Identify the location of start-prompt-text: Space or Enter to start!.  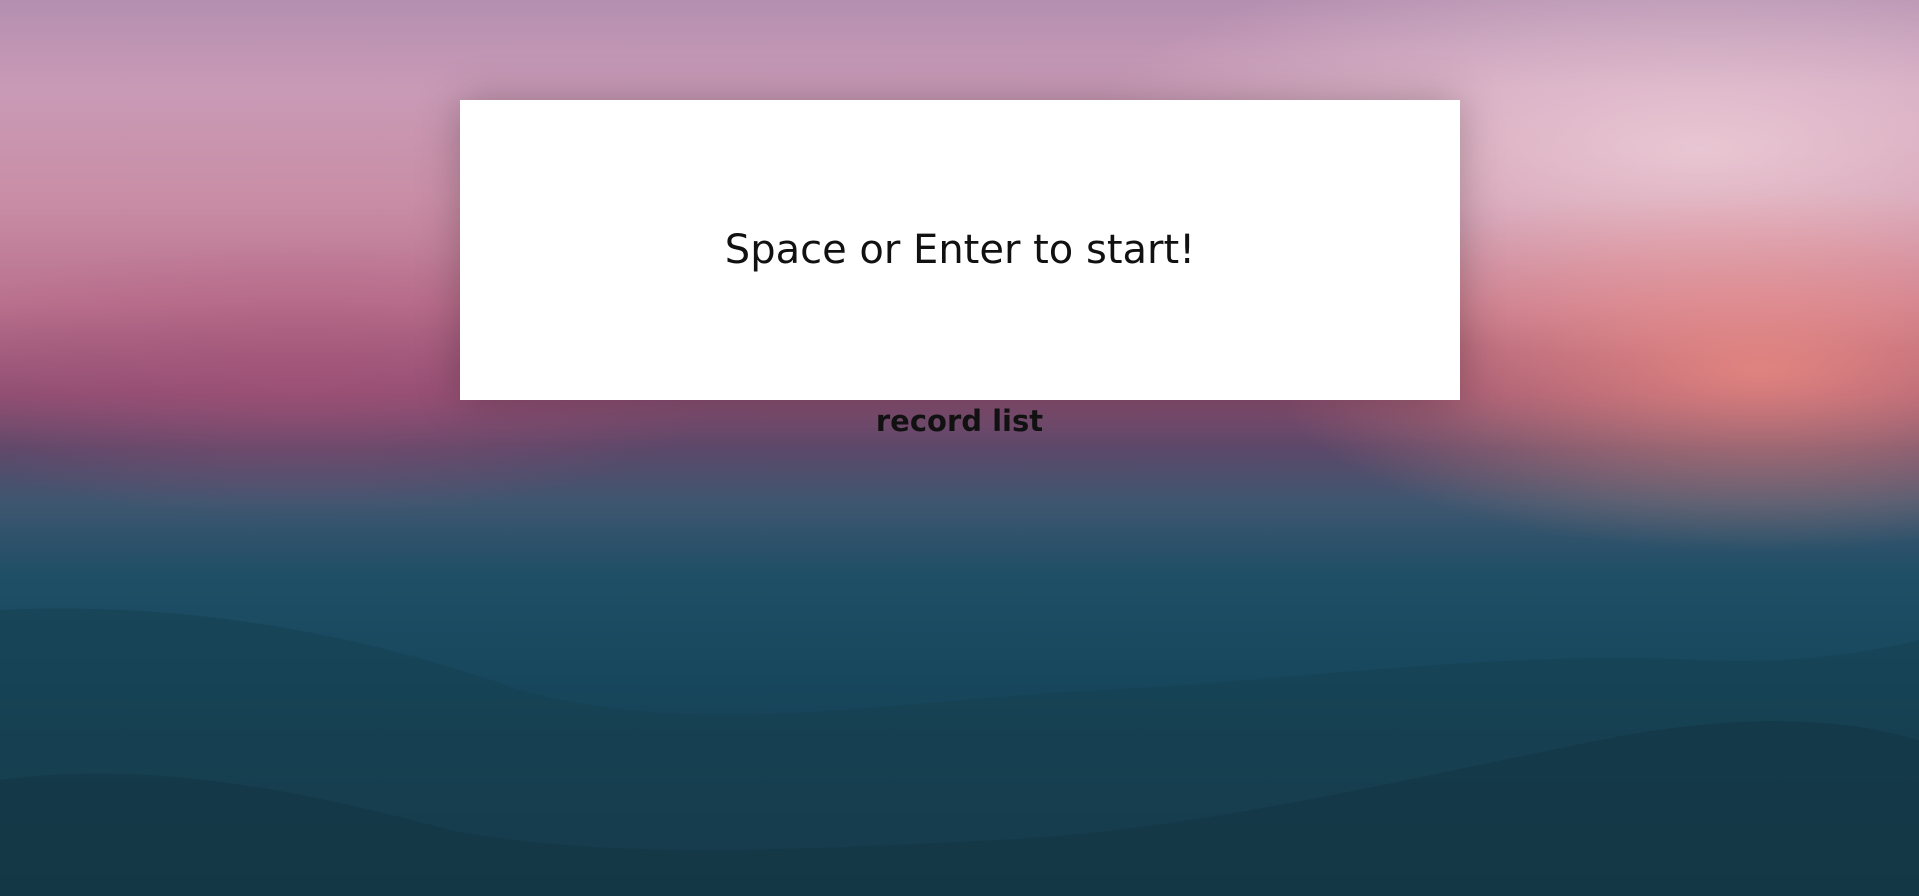
(960, 250).